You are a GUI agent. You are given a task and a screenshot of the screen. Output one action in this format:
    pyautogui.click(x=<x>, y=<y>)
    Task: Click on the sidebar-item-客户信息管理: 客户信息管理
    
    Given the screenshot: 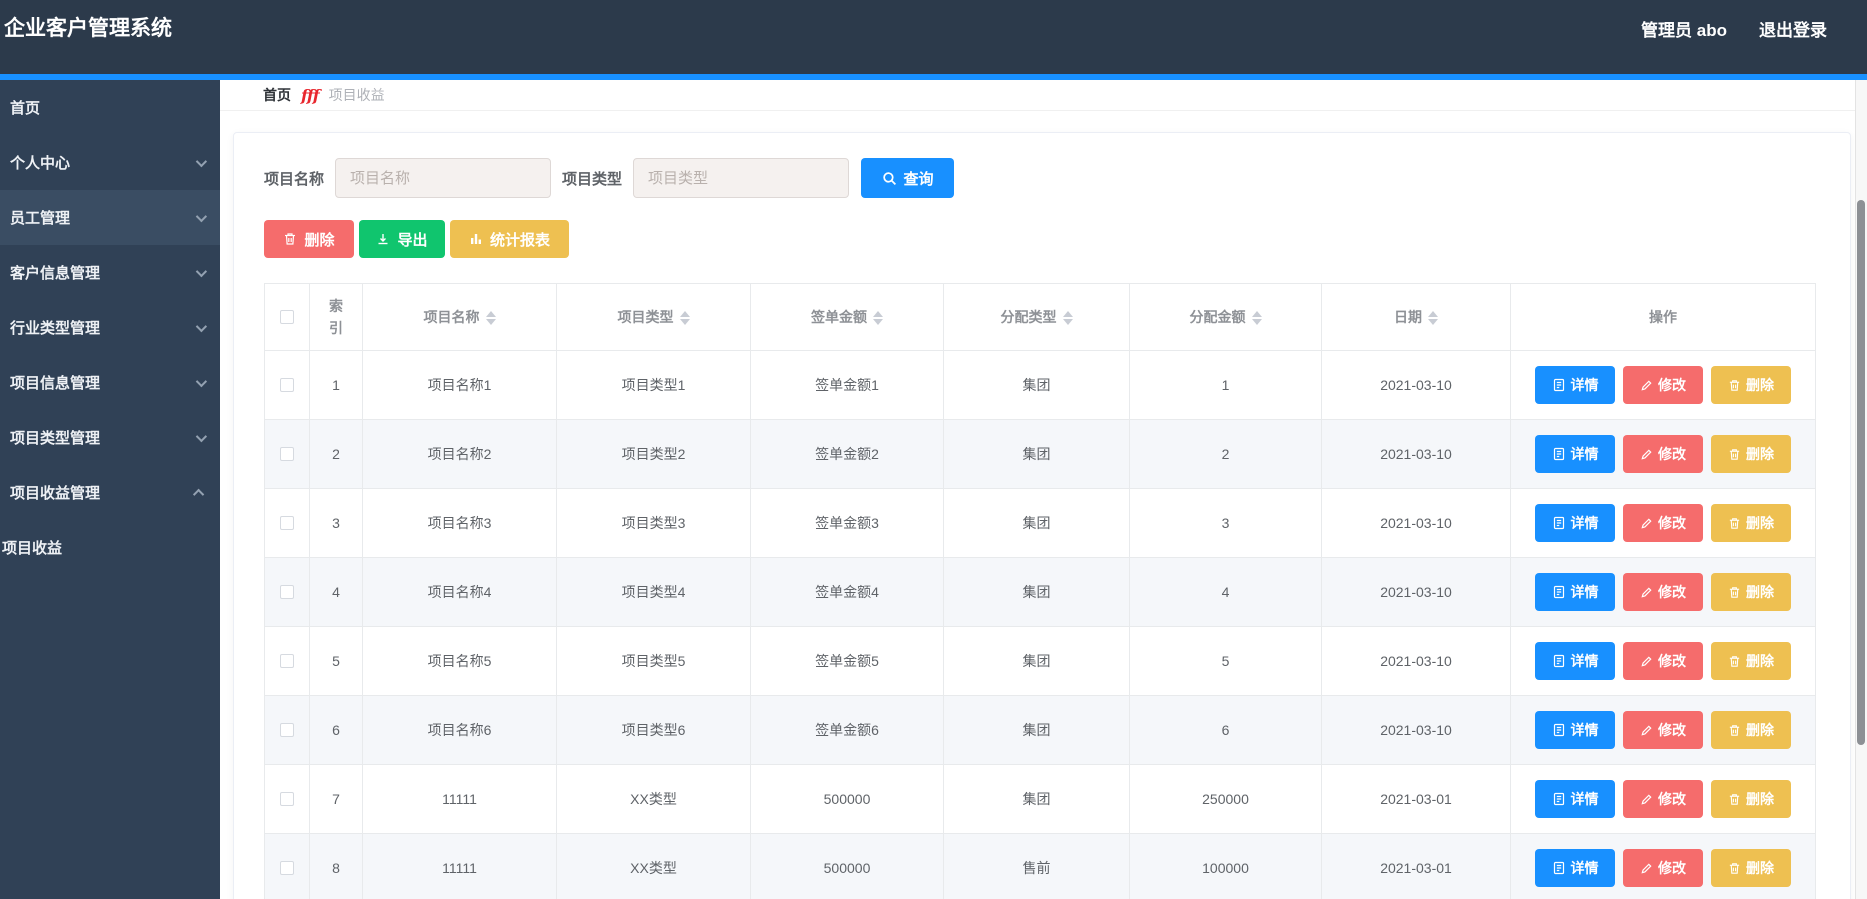 What is the action you would take?
    pyautogui.click(x=110, y=272)
    